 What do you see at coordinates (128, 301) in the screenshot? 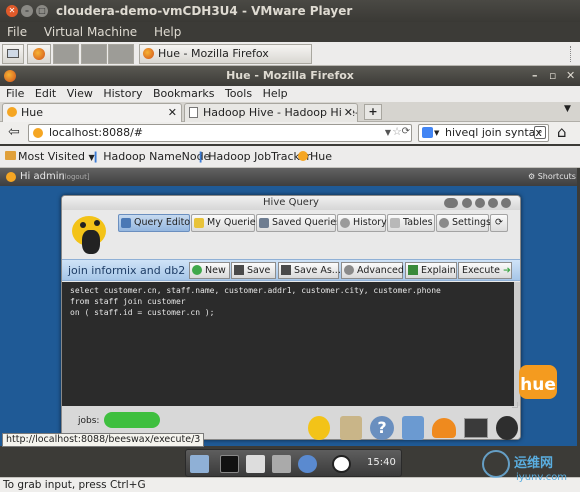
I see `query-line: from staff join customer` at bounding box center [128, 301].